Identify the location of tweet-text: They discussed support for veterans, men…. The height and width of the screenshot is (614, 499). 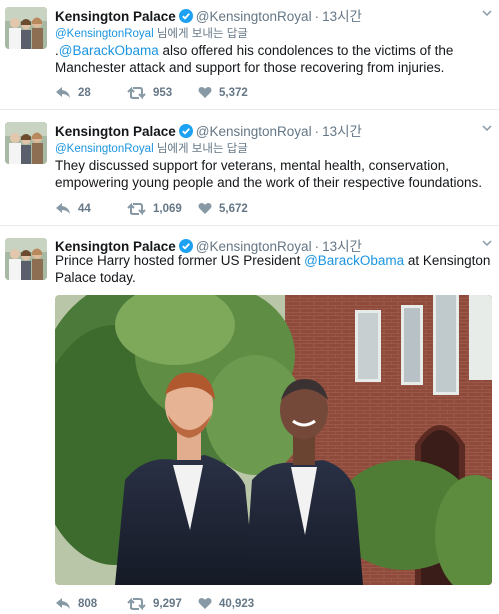
(269, 174).